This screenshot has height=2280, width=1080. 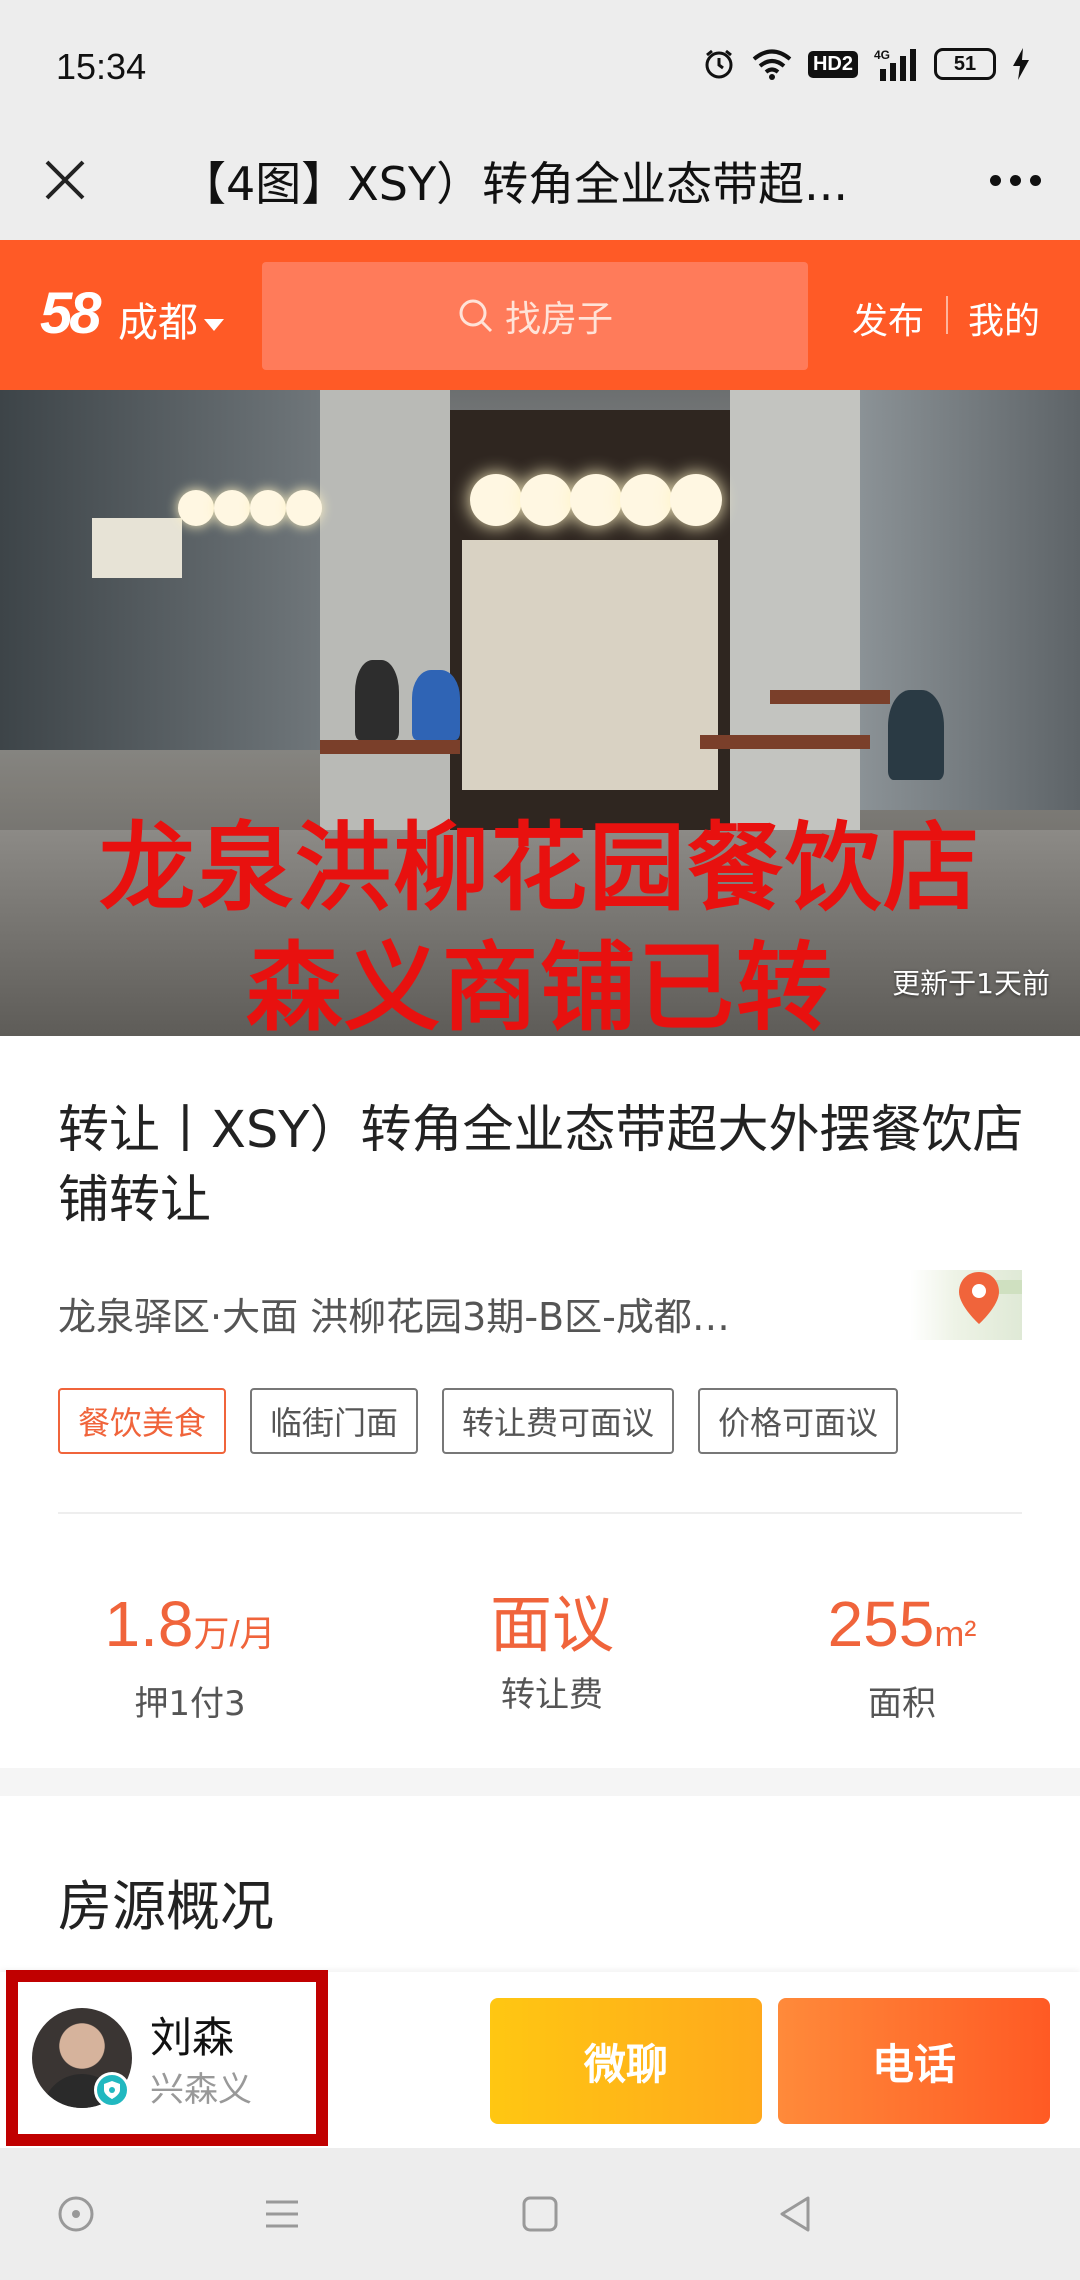 I want to click on tag-list: 餐饮美食 临街门面 转让费可面议 价格可面议, so click(x=478, y=1421).